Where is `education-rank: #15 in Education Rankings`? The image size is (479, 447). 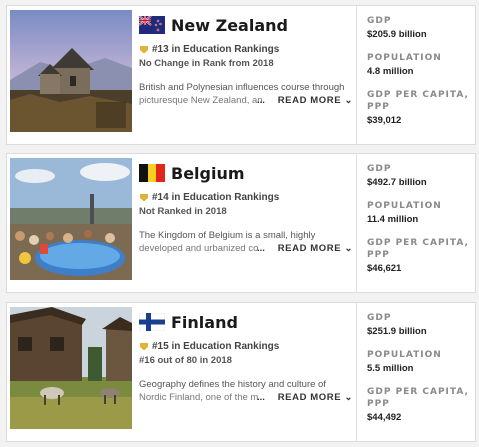
education-rank: #15 in Education Rankings is located at coordinates (247, 346).